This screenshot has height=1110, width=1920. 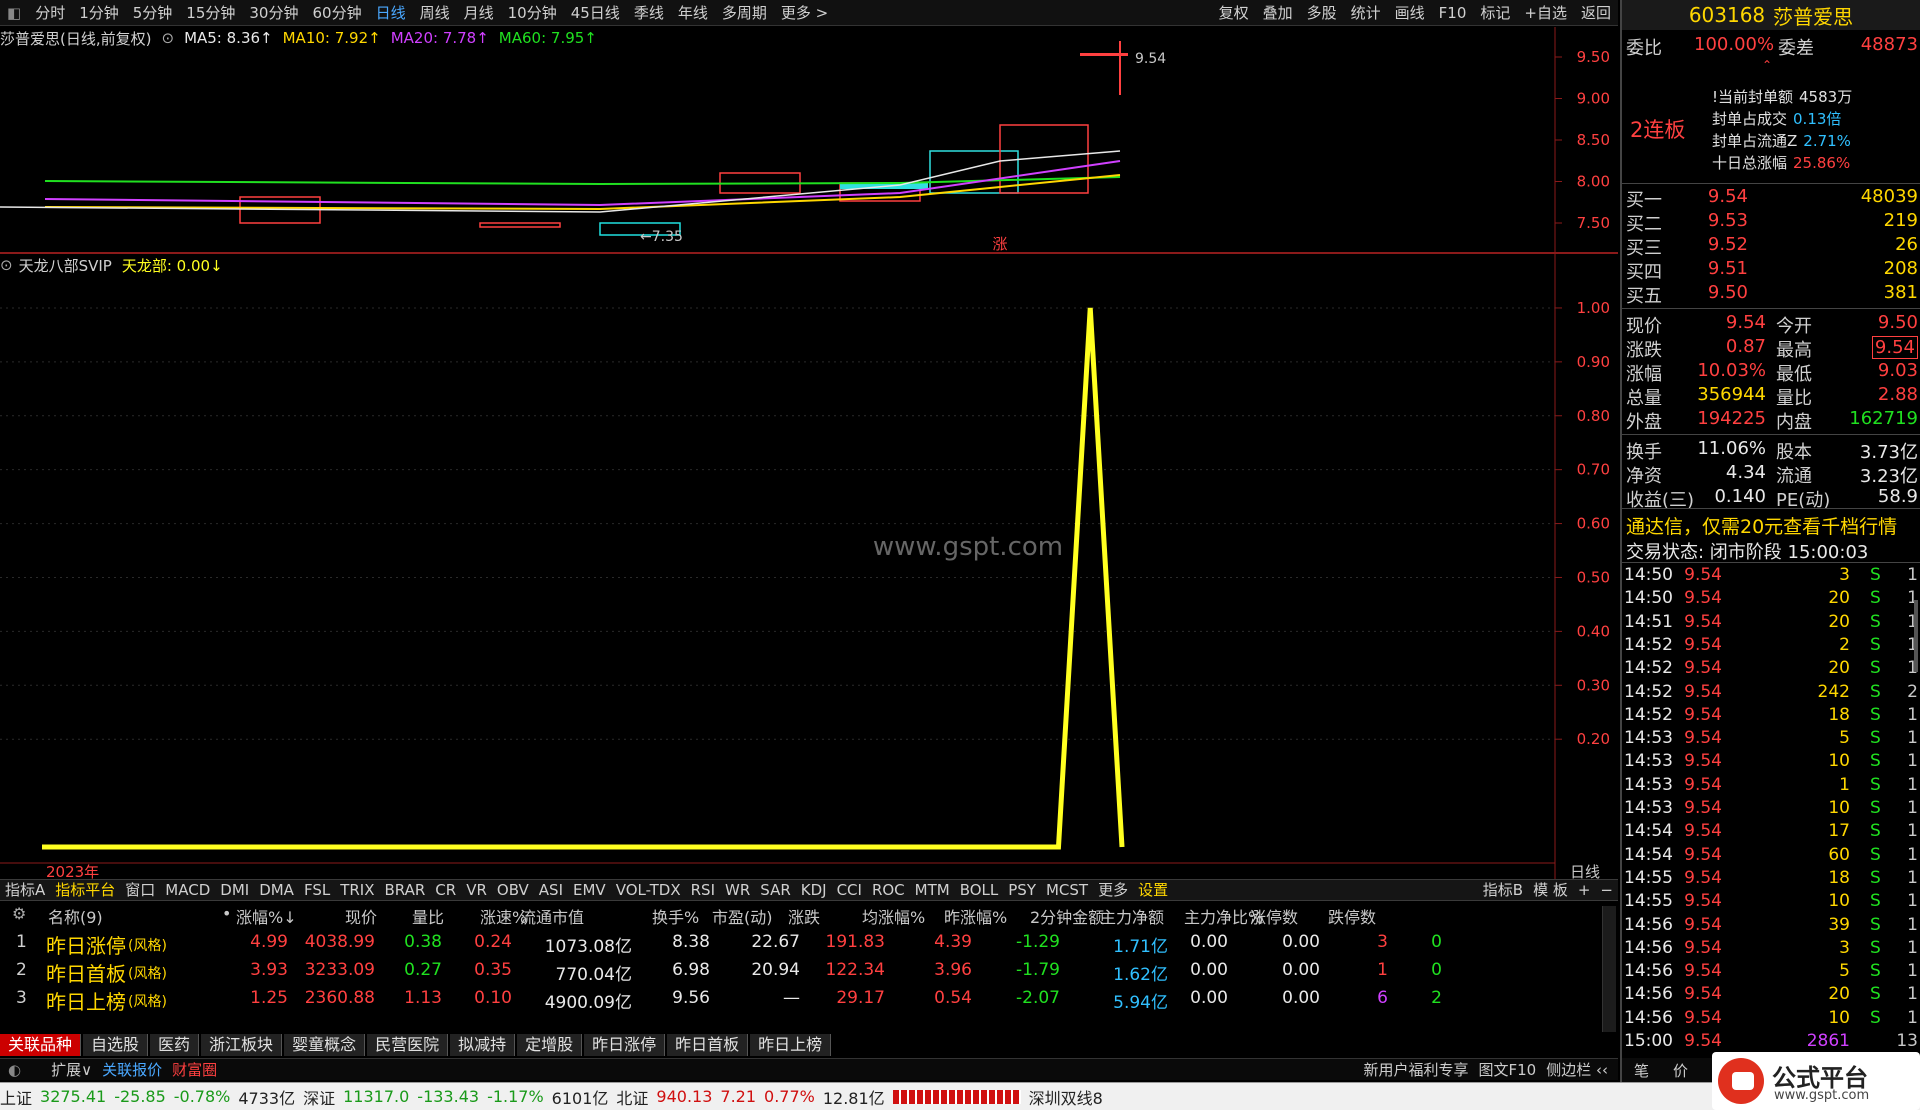 What do you see at coordinates (975, 916) in the screenshot?
I see `column-header: 昨涨幅%` at bounding box center [975, 916].